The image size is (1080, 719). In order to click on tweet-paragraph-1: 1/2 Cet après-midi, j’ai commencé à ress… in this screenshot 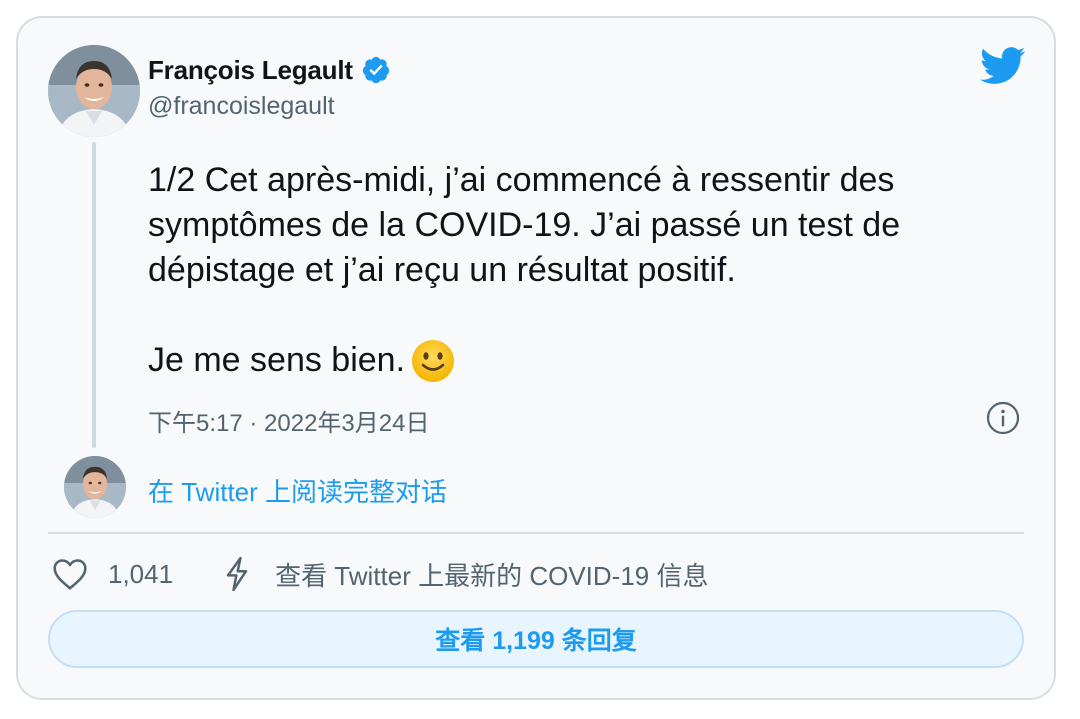, I will do `click(524, 225)`.